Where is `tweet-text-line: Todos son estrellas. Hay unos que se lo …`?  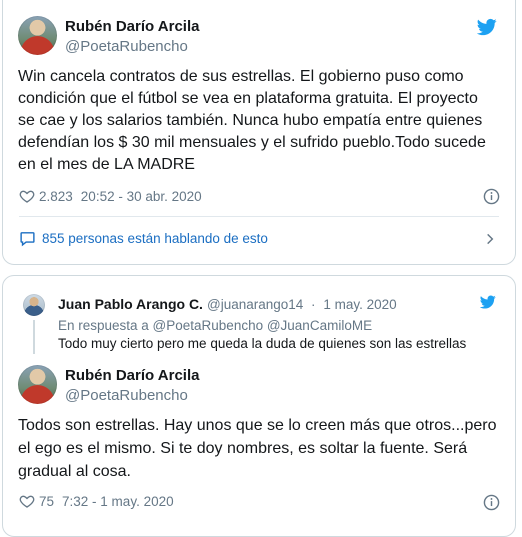
tweet-text-line: Todos son estrellas. Hay unos que se lo … is located at coordinates (257, 425).